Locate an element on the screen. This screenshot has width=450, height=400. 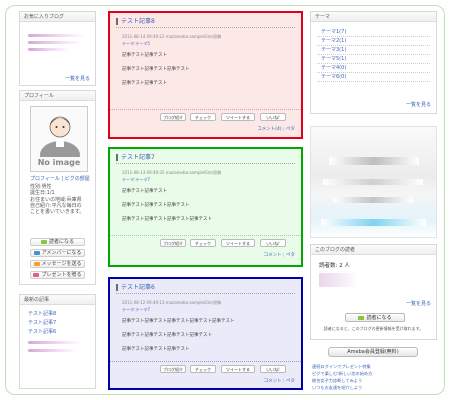
theme-link: テーマ3(1) is located at coordinates (333, 50).